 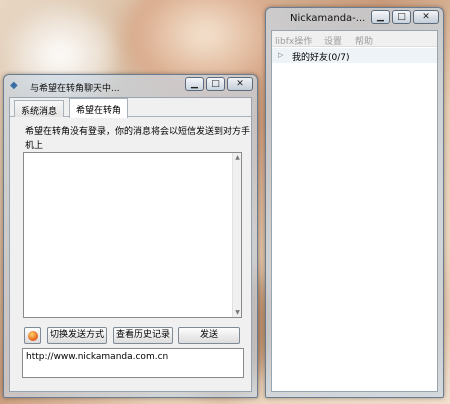 What do you see at coordinates (209, 335) in the screenshot?
I see `send-button: 发送` at bounding box center [209, 335].